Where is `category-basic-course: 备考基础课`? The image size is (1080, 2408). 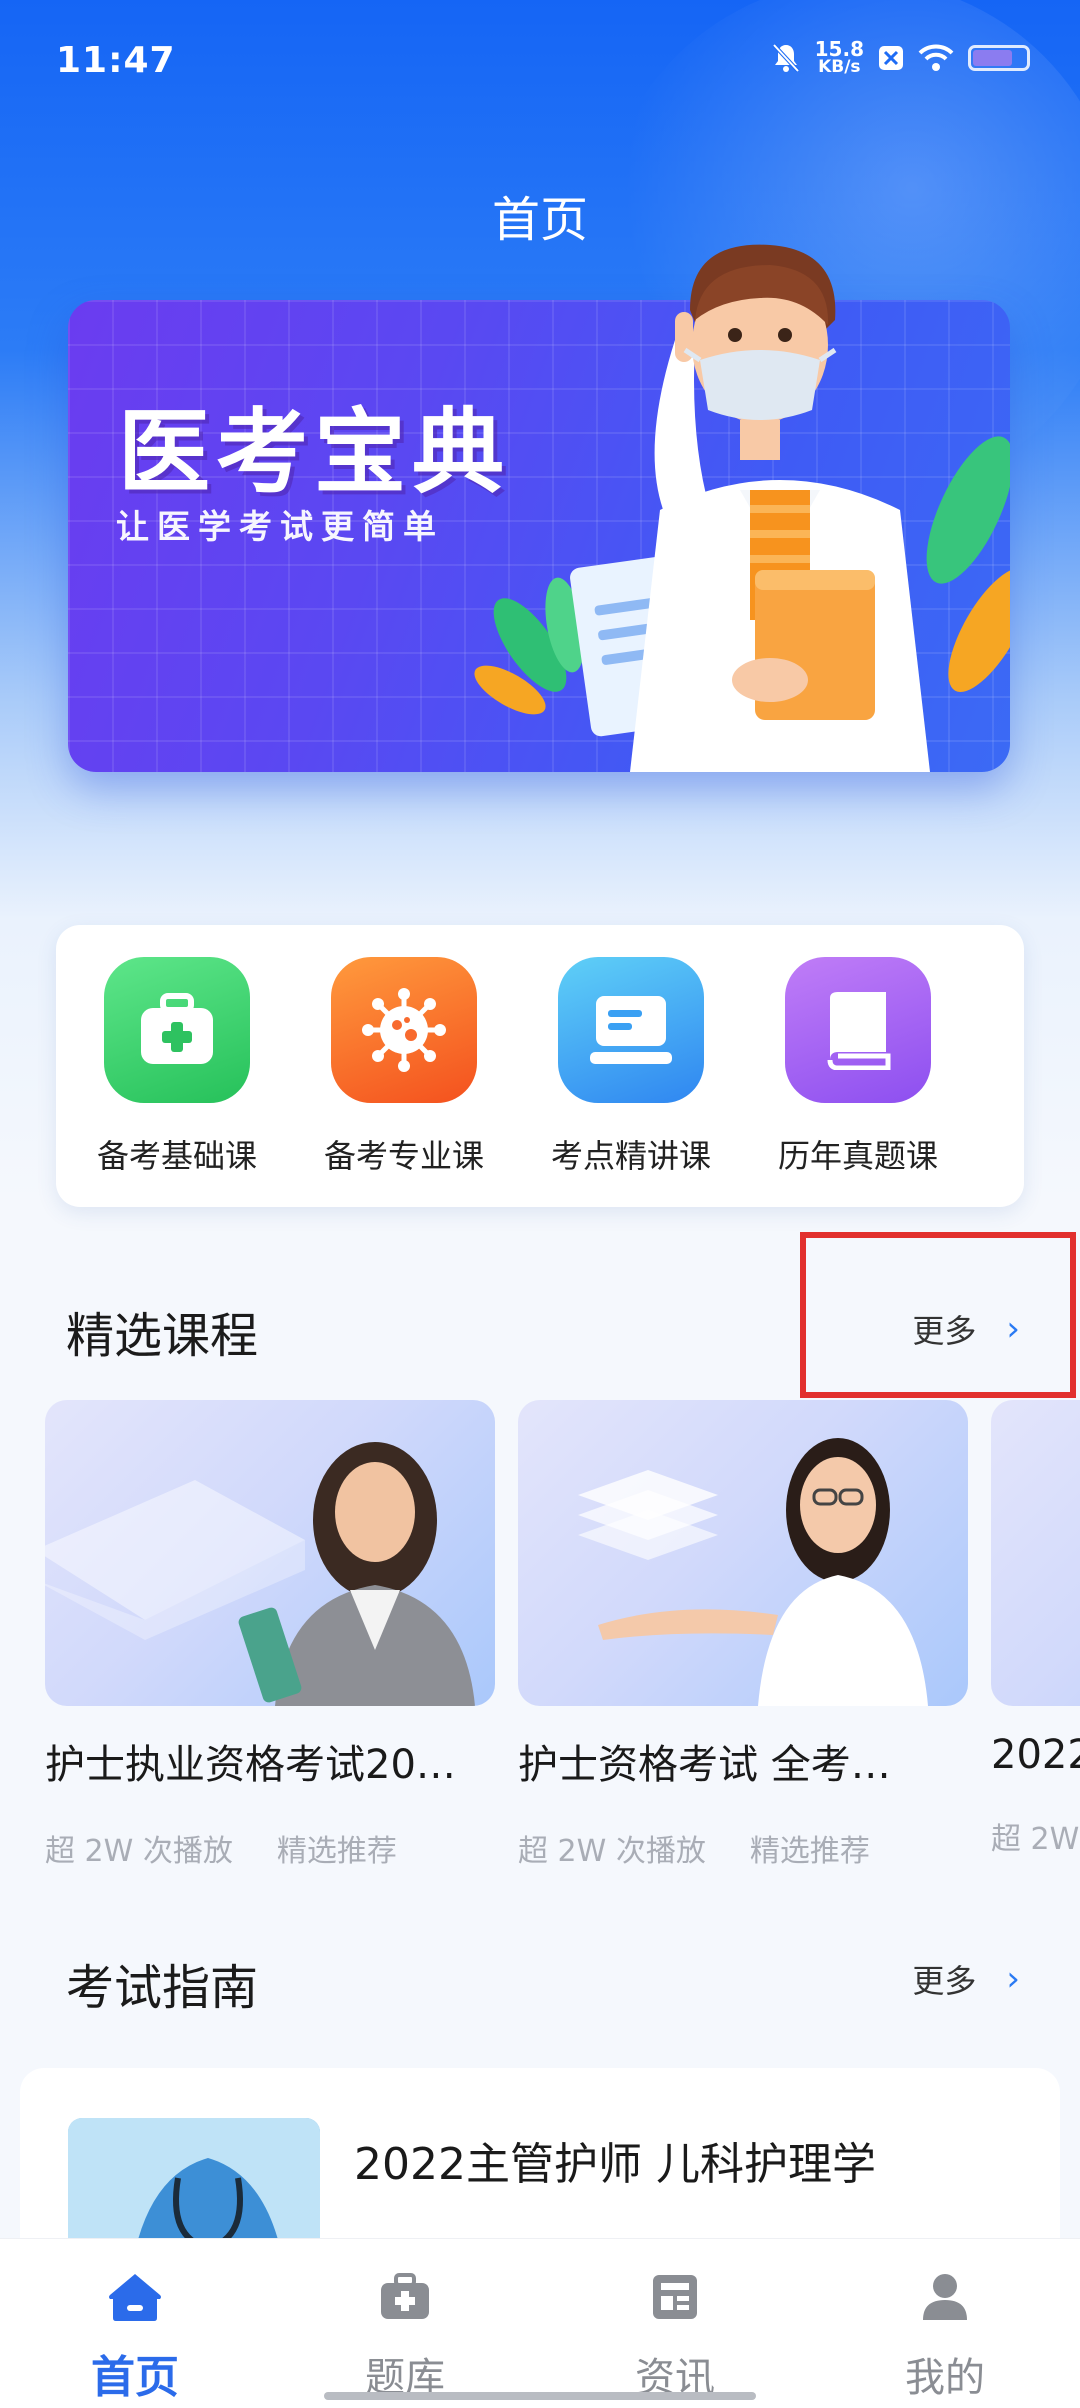
category-basic-course: 备考基础课 is located at coordinates (177, 1067).